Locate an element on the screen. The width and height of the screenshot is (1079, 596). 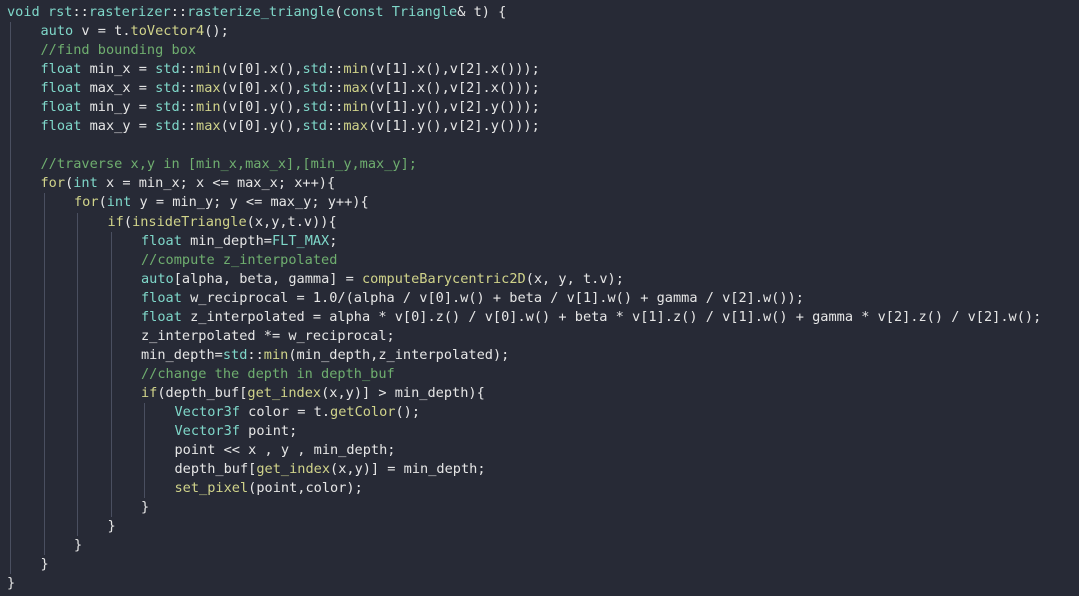
code-line: //change the depth in depth_buf is located at coordinates (524, 374).